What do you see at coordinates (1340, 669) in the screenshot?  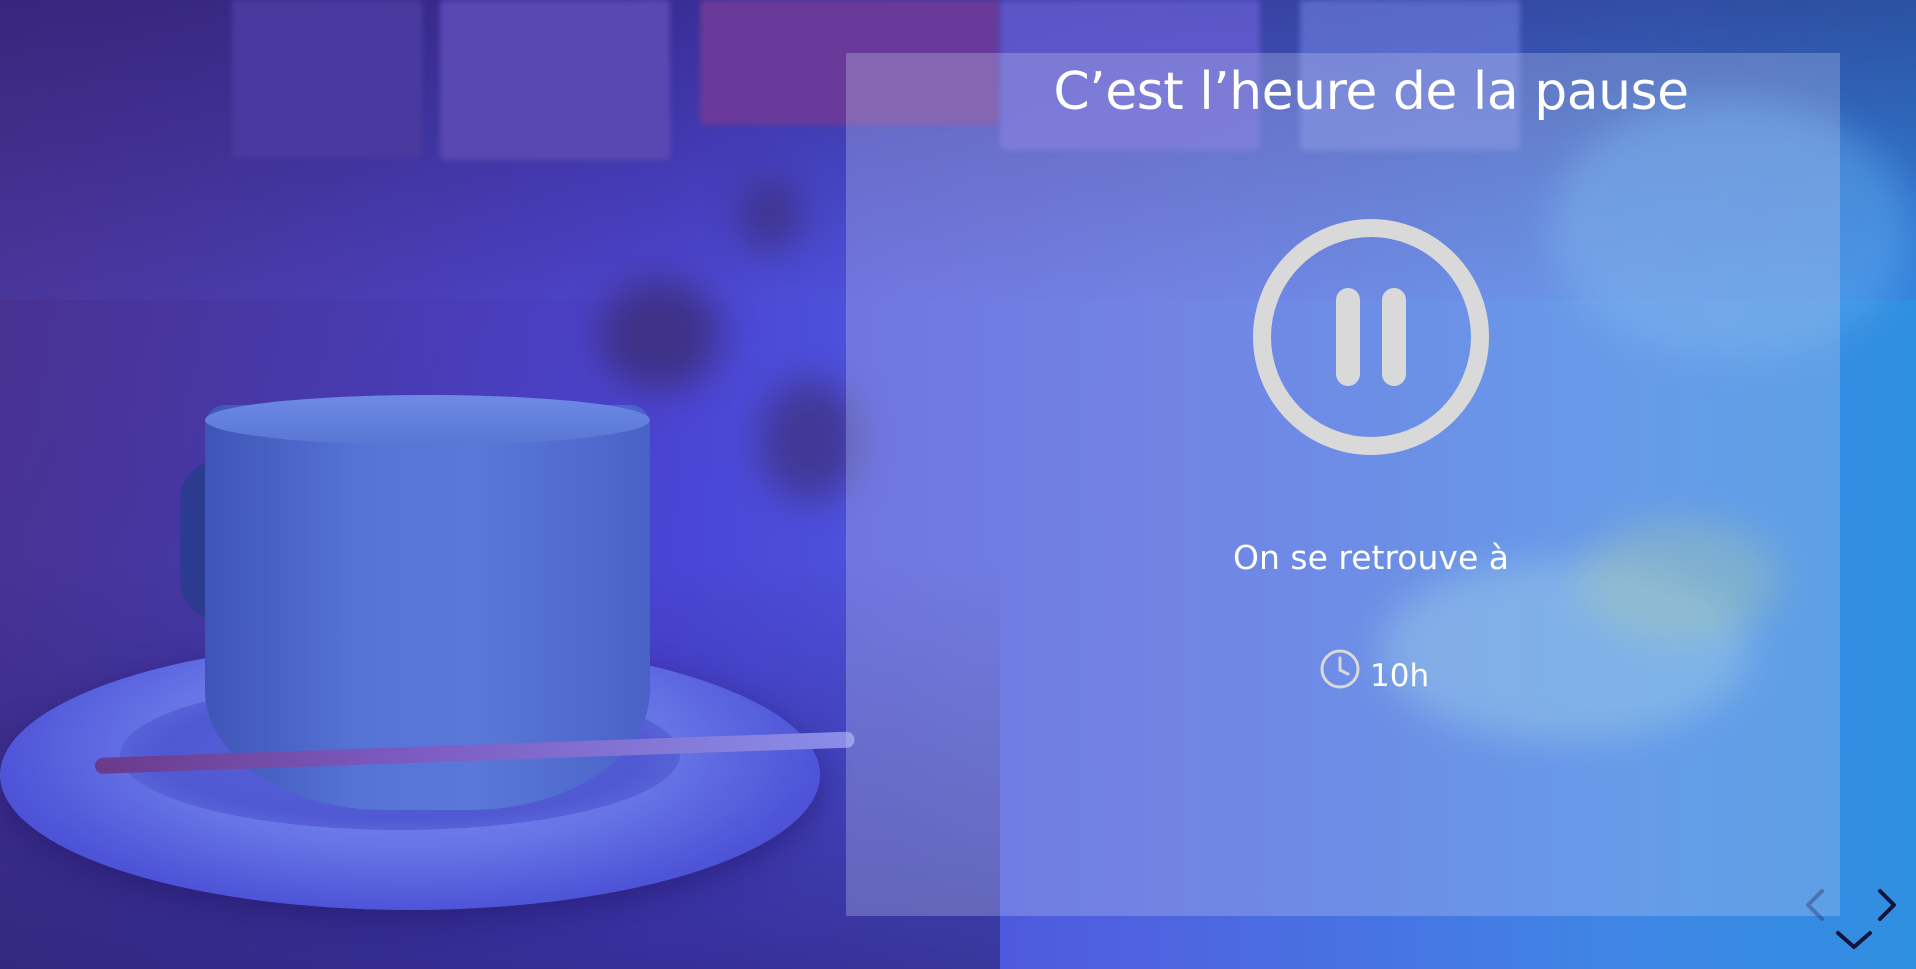 I see `clock-icon` at bounding box center [1340, 669].